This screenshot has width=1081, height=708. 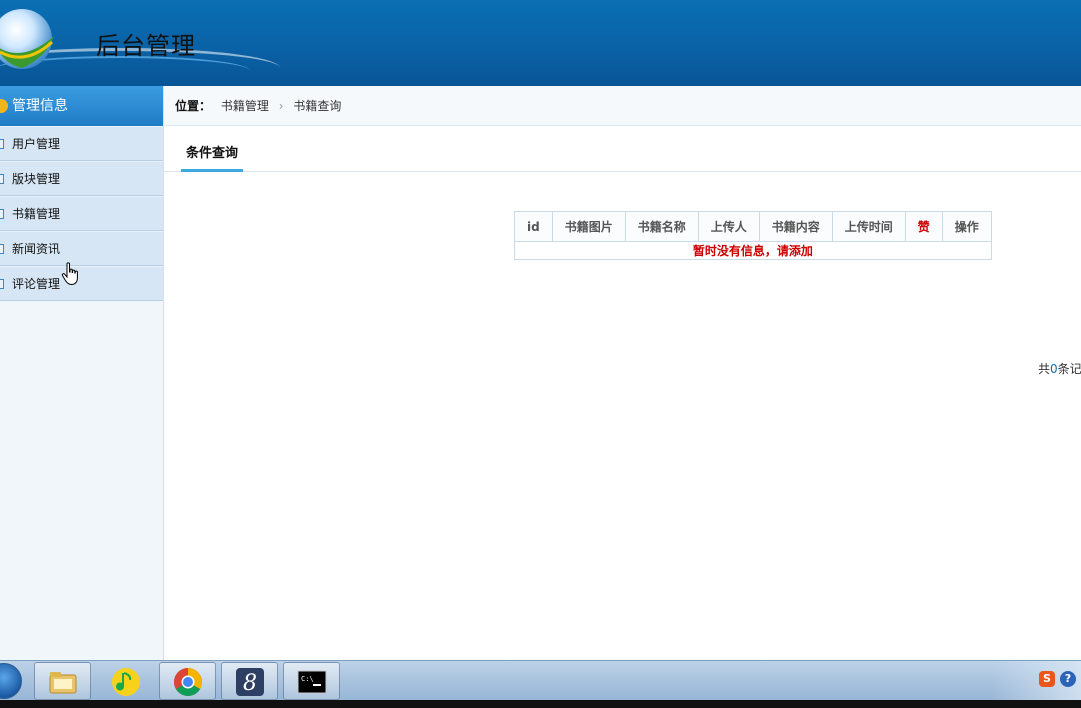 I want to click on chrome-icon, so click(x=188, y=682).